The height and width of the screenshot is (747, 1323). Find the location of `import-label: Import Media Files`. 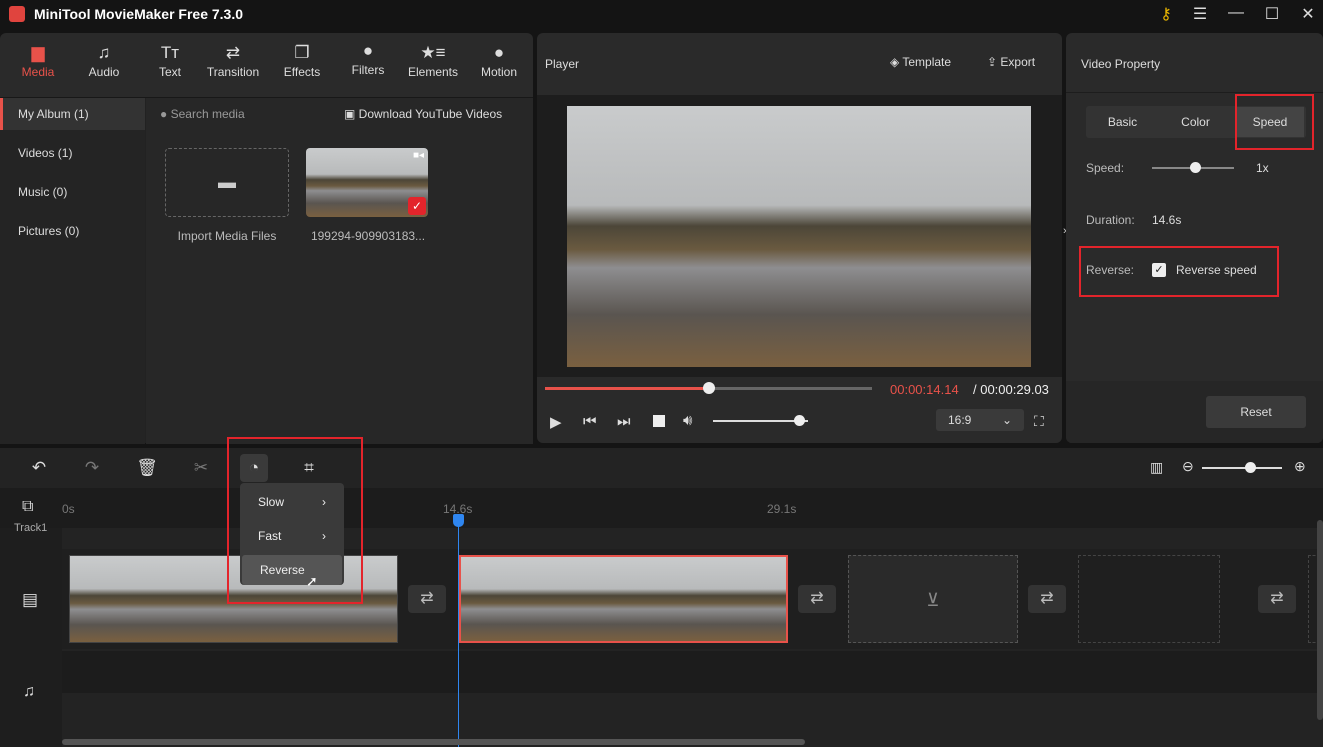

import-label: Import Media Files is located at coordinates (227, 236).